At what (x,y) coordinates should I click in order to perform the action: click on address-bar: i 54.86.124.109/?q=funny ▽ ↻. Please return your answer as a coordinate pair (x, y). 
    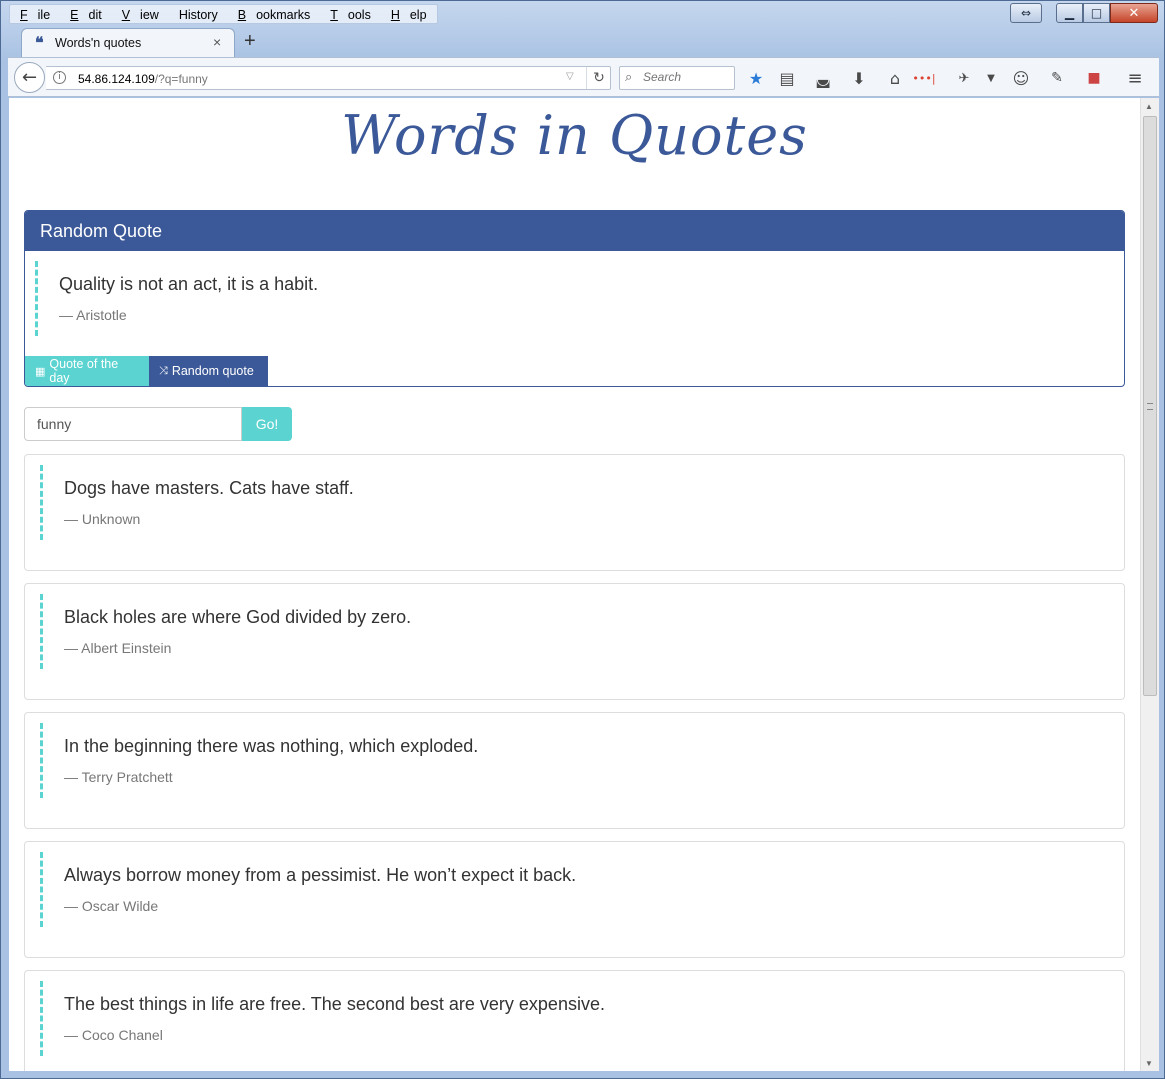
    Looking at the image, I should click on (328, 78).